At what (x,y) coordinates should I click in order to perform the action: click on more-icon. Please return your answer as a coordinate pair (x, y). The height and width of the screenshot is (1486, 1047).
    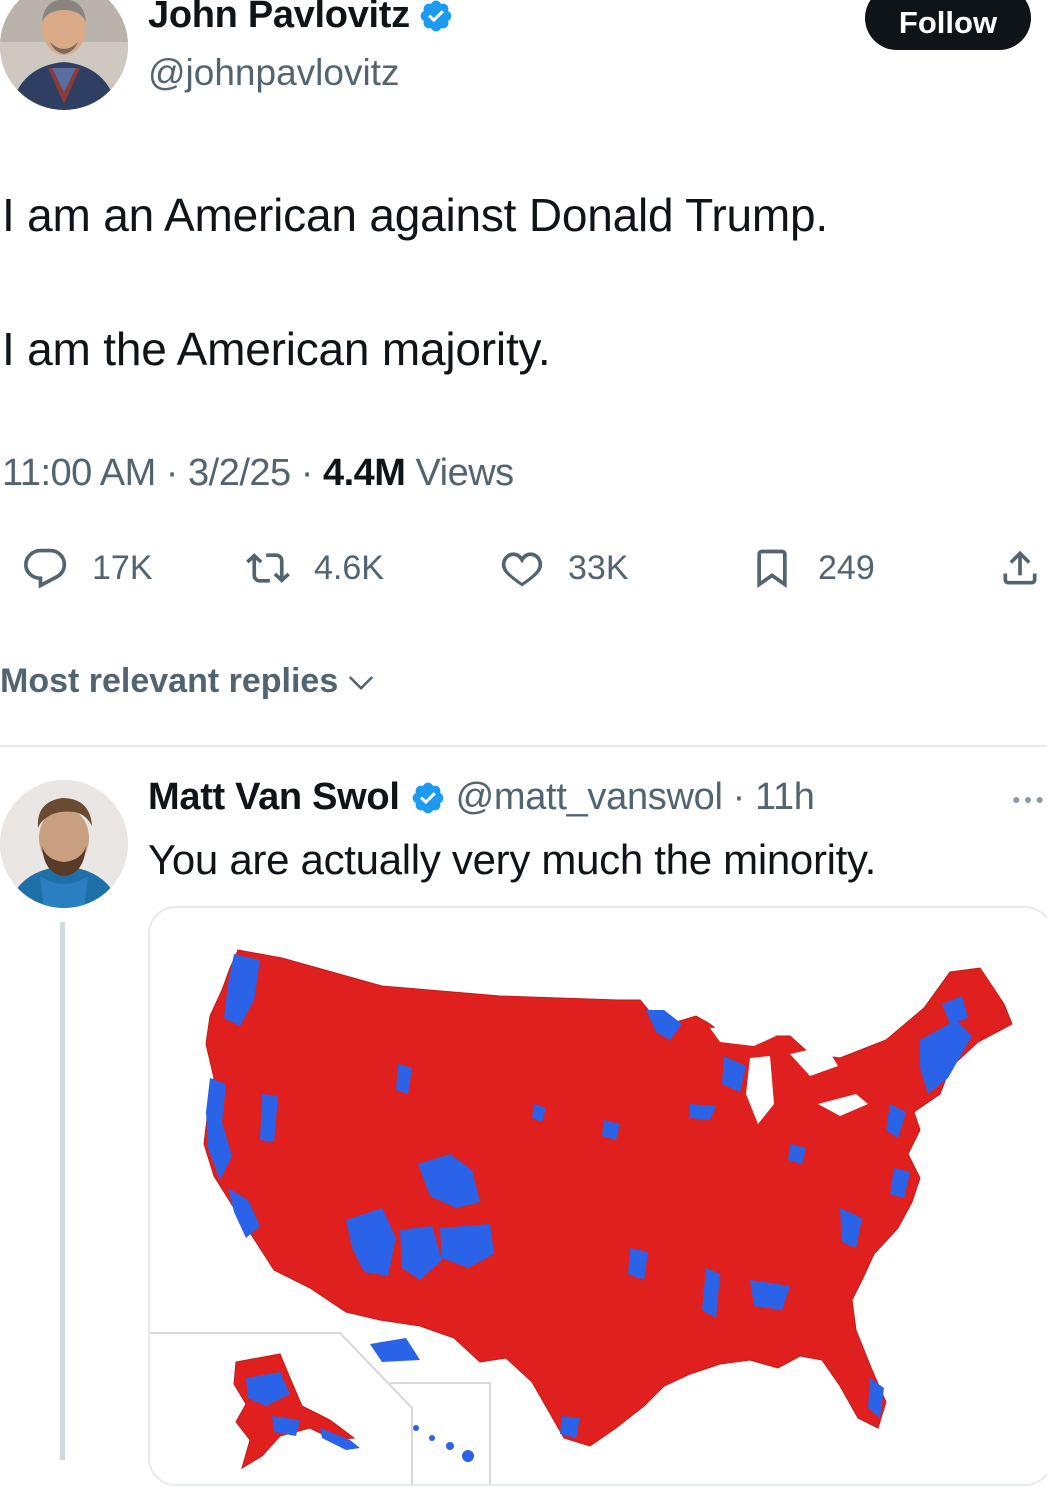
    Looking at the image, I should click on (1027, 800).